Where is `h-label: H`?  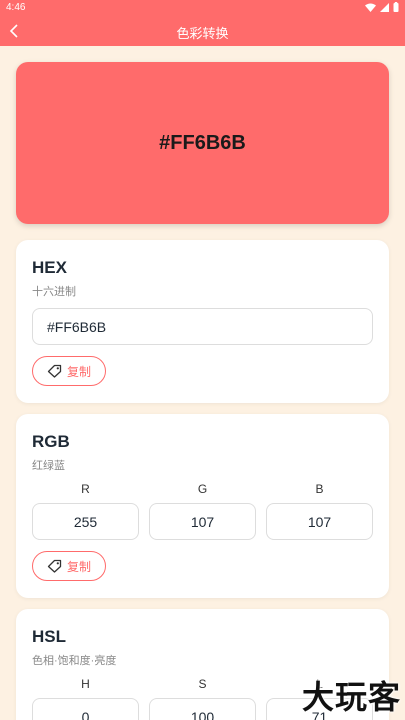 h-label: H is located at coordinates (85, 684).